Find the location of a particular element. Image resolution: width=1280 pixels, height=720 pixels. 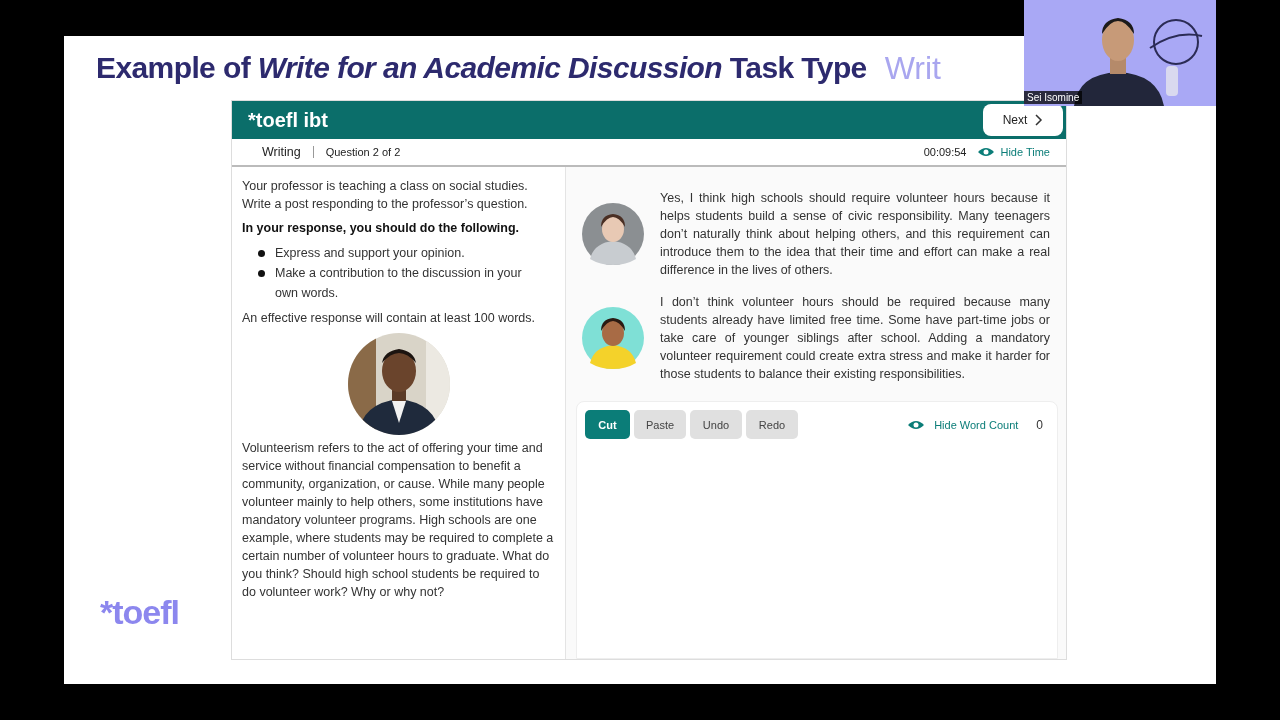

word-requirement: An effective response will contain at least 100 words. is located at coordinates (389, 318).